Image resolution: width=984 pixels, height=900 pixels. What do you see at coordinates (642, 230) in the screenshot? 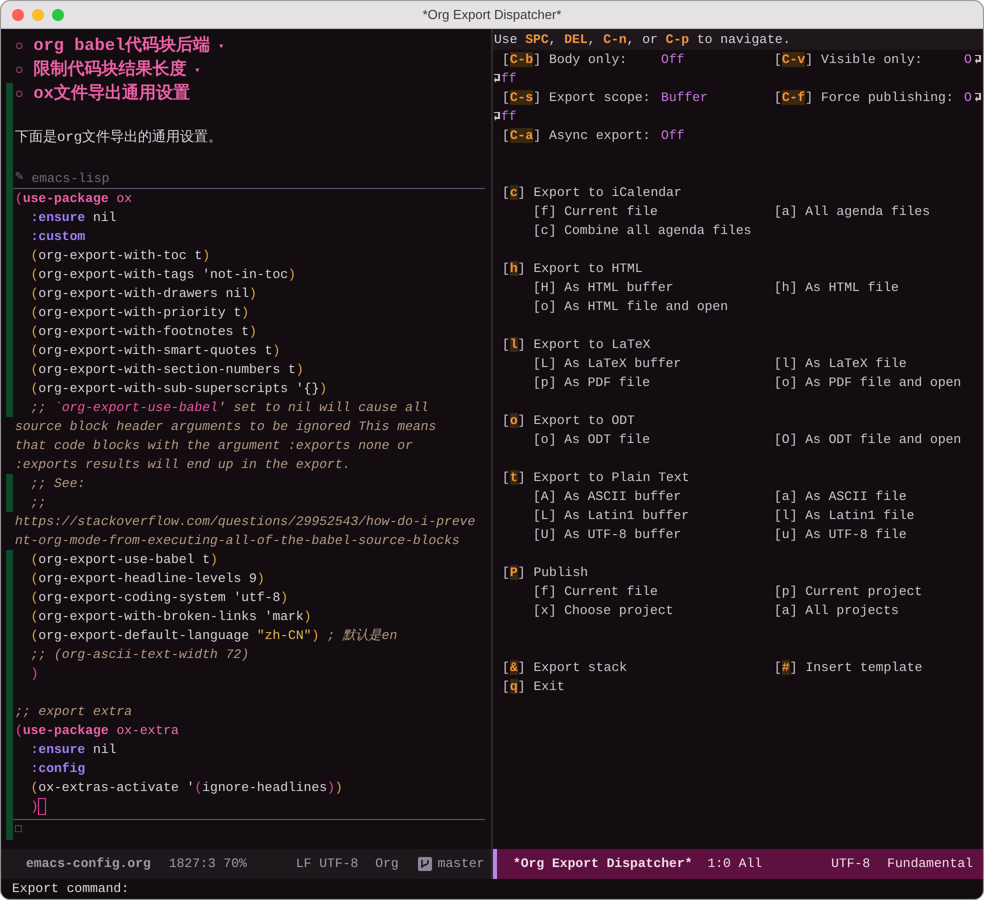
I see `menu-entry: [c] Combine all agenda files` at bounding box center [642, 230].